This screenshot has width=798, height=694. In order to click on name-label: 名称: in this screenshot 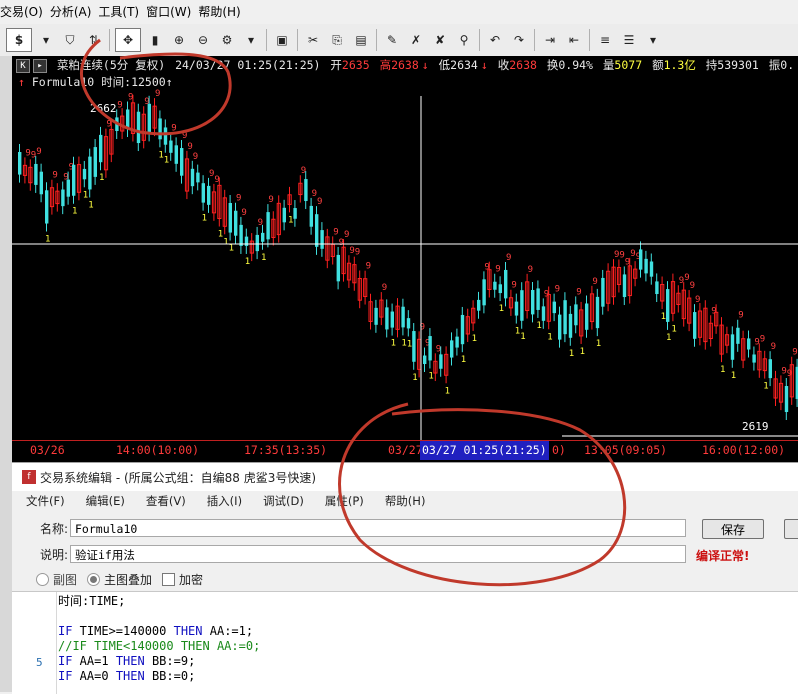, I will do `click(40, 528)`.